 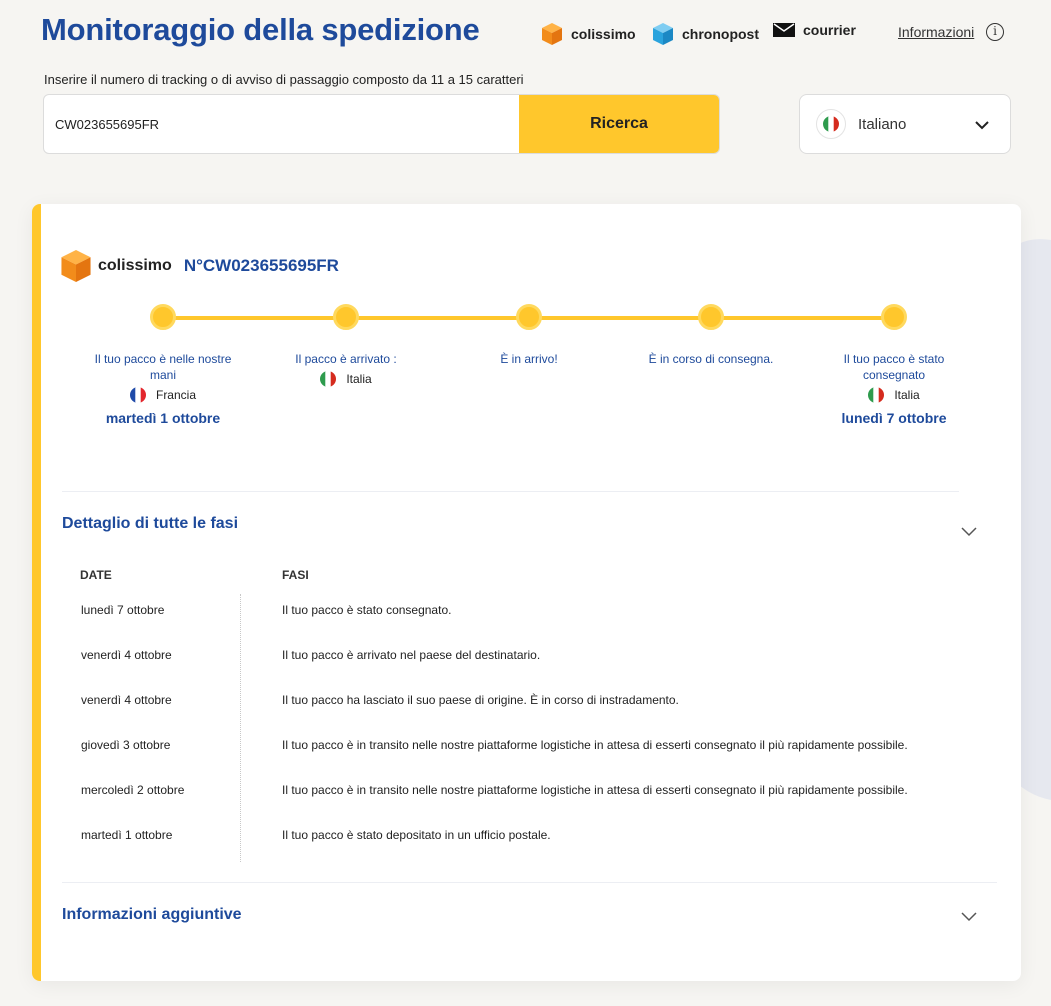 I want to click on brand-colissimo: colissimo, so click(x=588, y=34).